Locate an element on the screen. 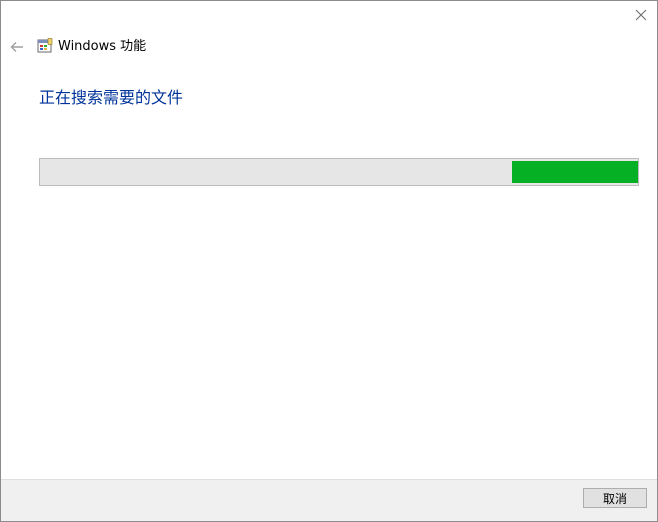 Image resolution: width=658 pixels, height=522 pixels. back-button is located at coordinates (17, 47).